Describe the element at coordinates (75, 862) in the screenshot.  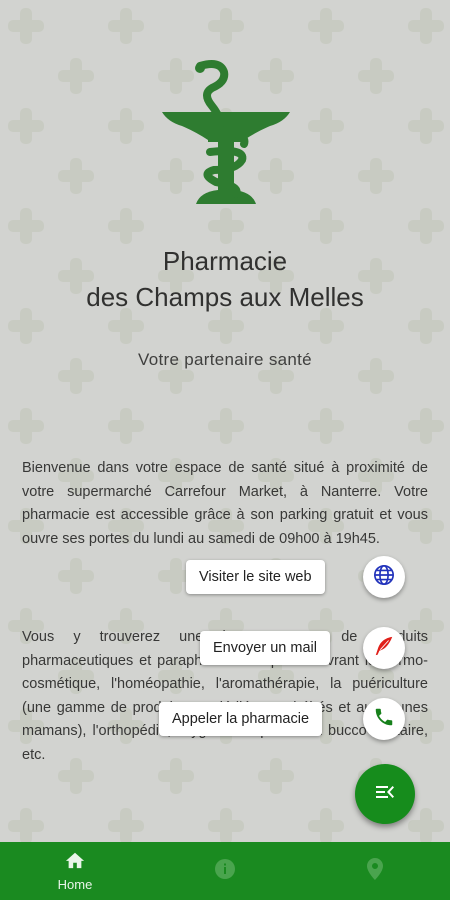
I see `home-icon` at that location.